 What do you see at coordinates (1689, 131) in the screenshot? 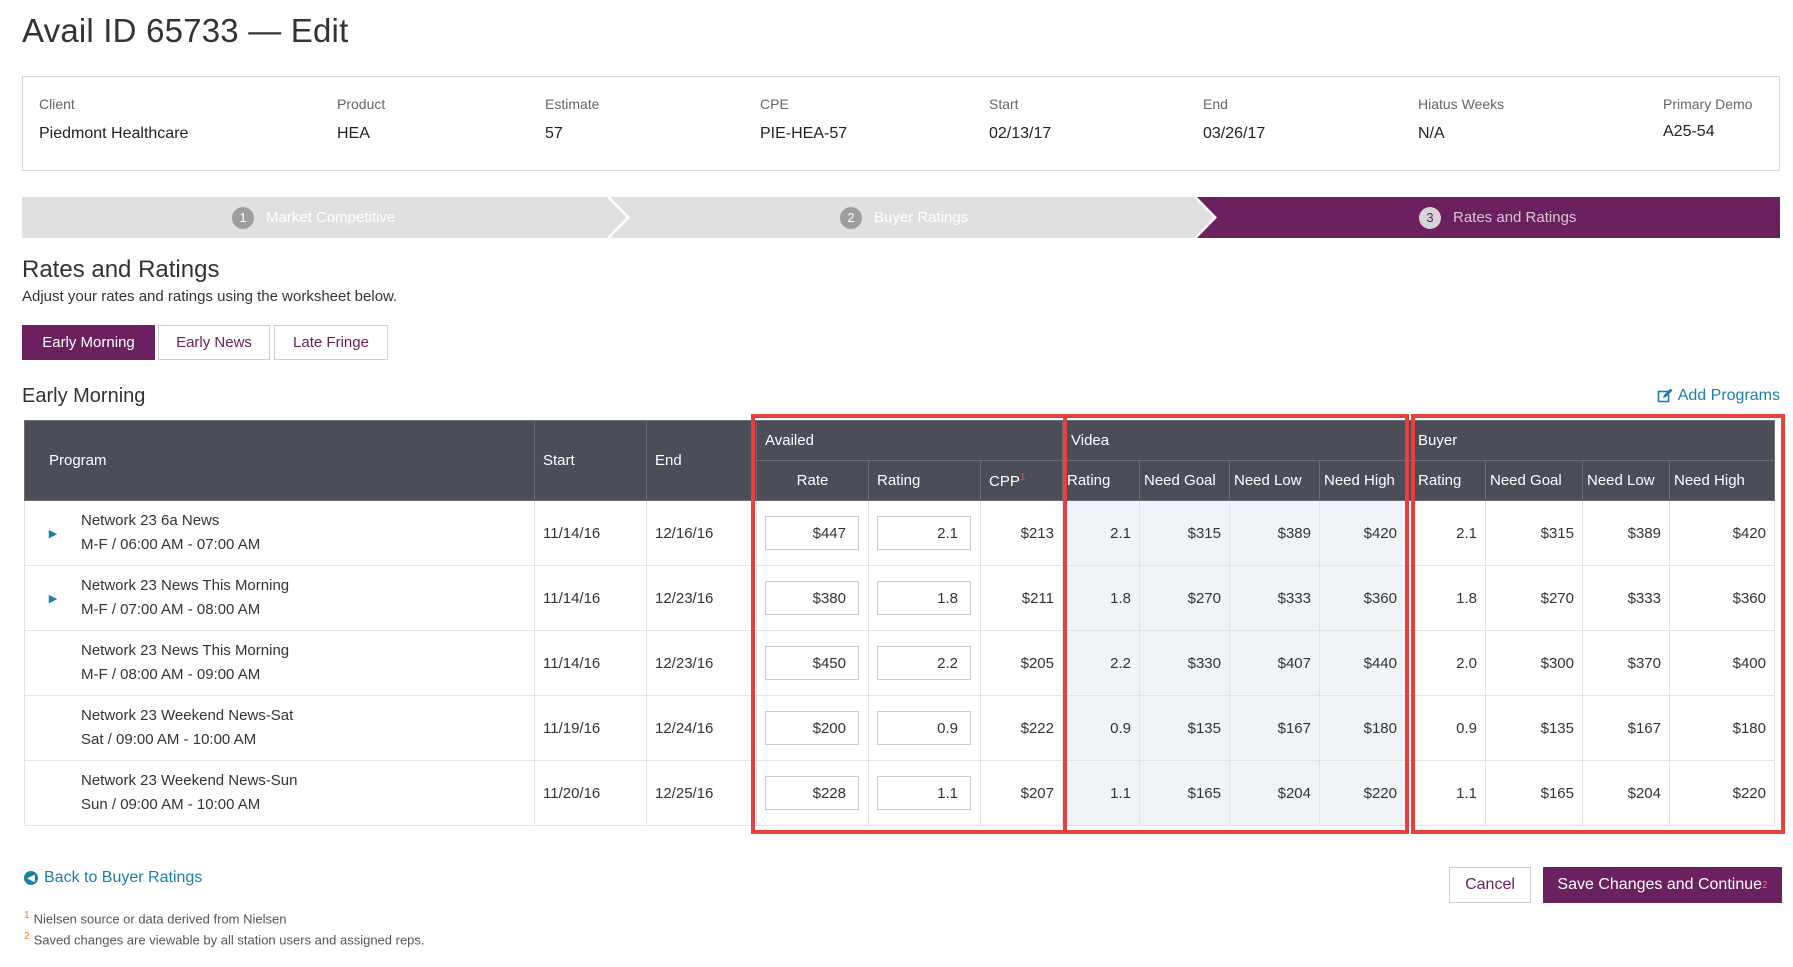
I see `info-value: A25-54` at bounding box center [1689, 131].